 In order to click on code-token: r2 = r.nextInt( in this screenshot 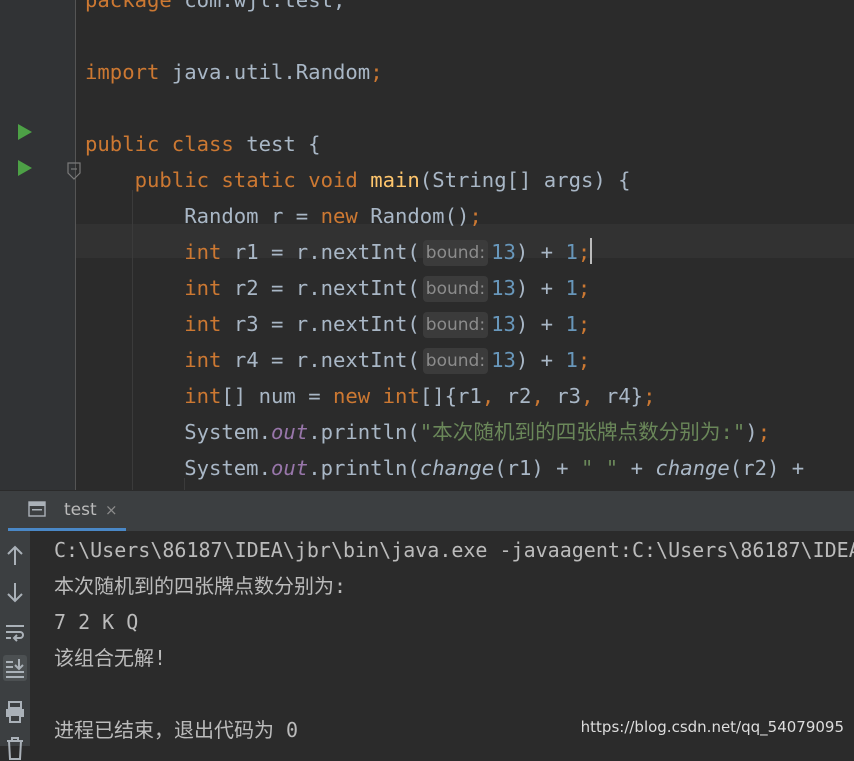, I will do `click(326, 288)`.